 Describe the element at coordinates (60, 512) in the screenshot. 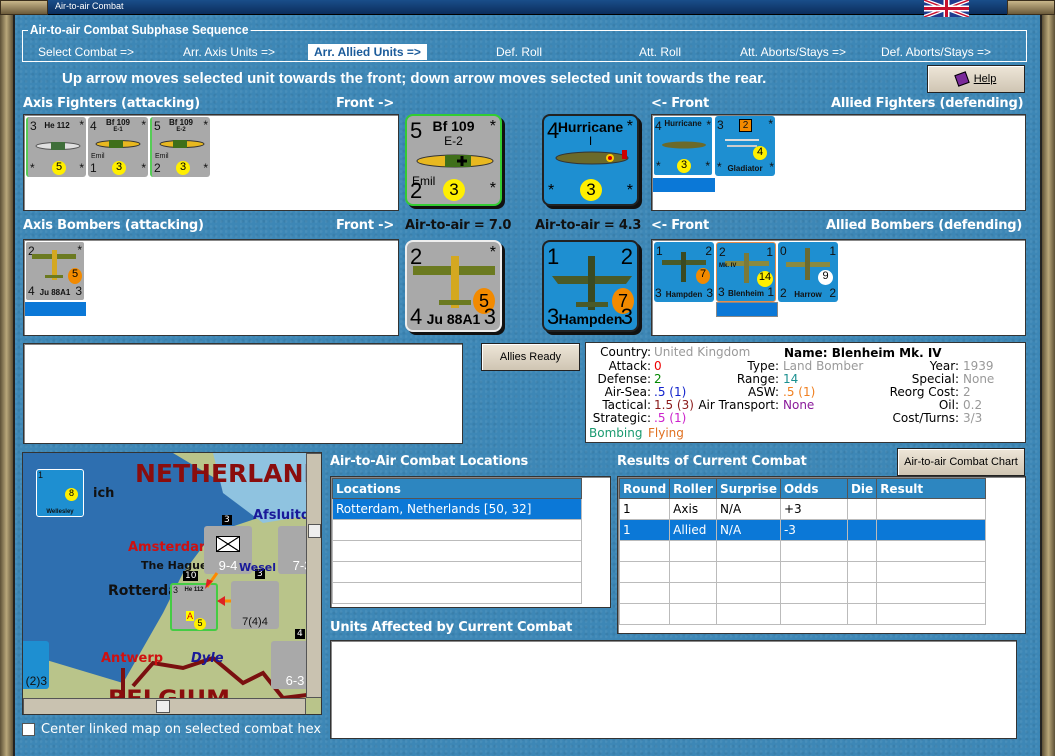

I see `counter-name: Wellesley` at that location.